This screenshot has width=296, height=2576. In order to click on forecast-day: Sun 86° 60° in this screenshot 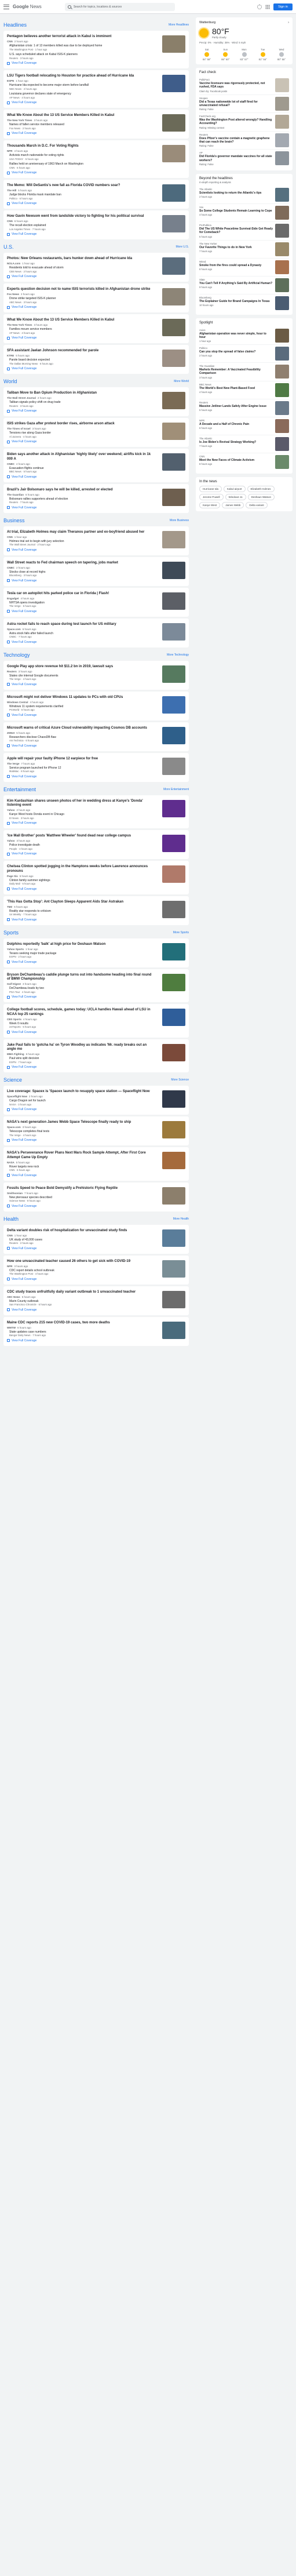, I will do `click(225, 55)`.